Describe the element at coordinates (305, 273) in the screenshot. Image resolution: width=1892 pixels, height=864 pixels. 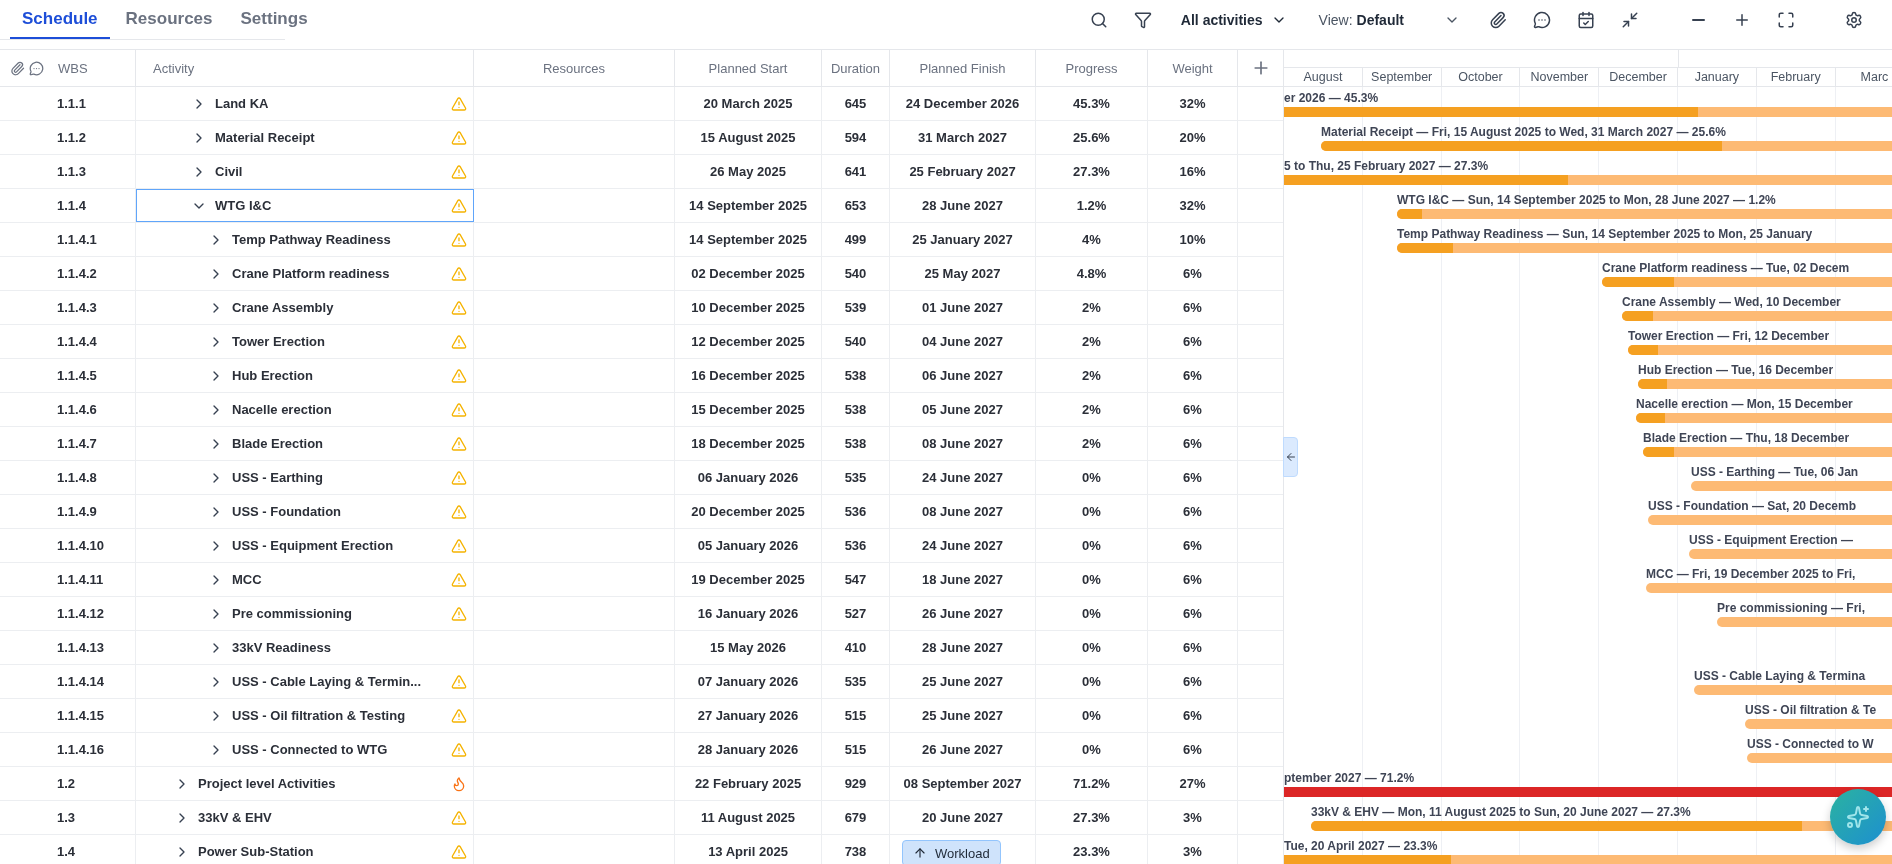
I see `activity-cell: Crane Platform readiness` at that location.